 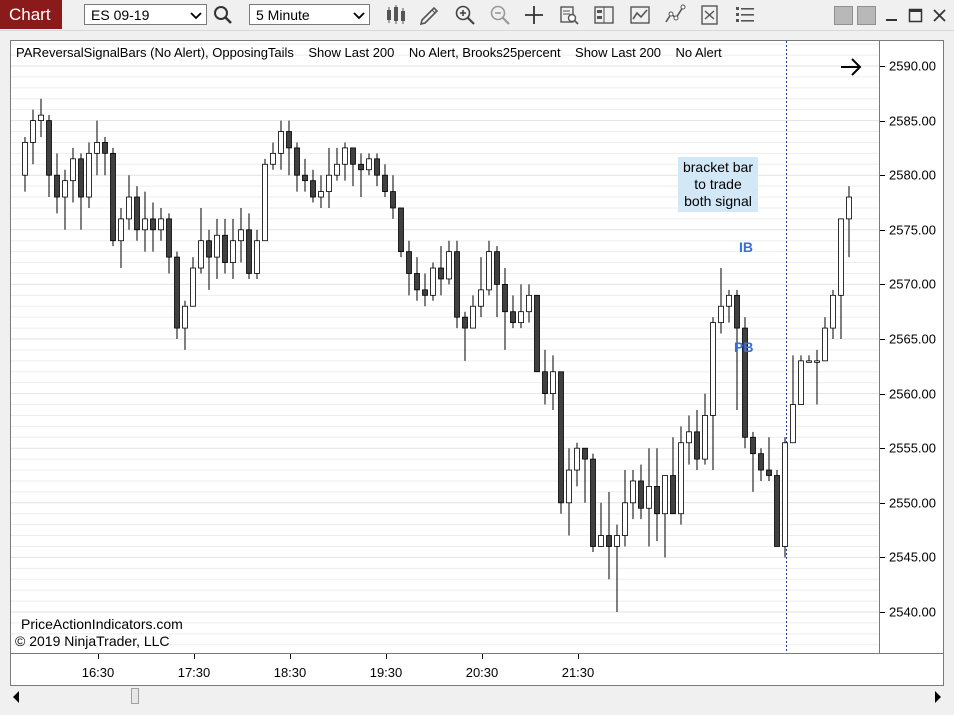 I want to click on tile-right-icon, so click(x=866, y=15).